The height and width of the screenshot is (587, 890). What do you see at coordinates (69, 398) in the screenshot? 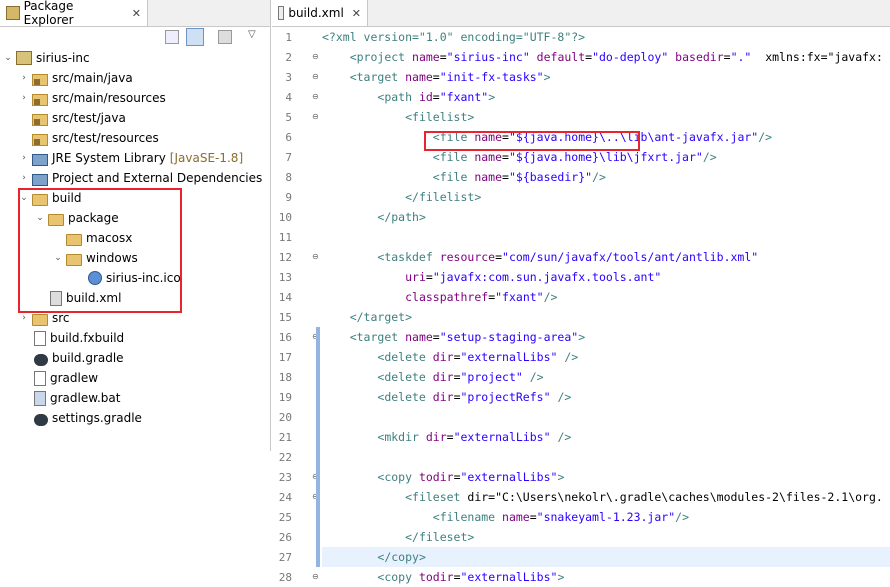
I see `tree-item: gradlew.bat` at bounding box center [69, 398].